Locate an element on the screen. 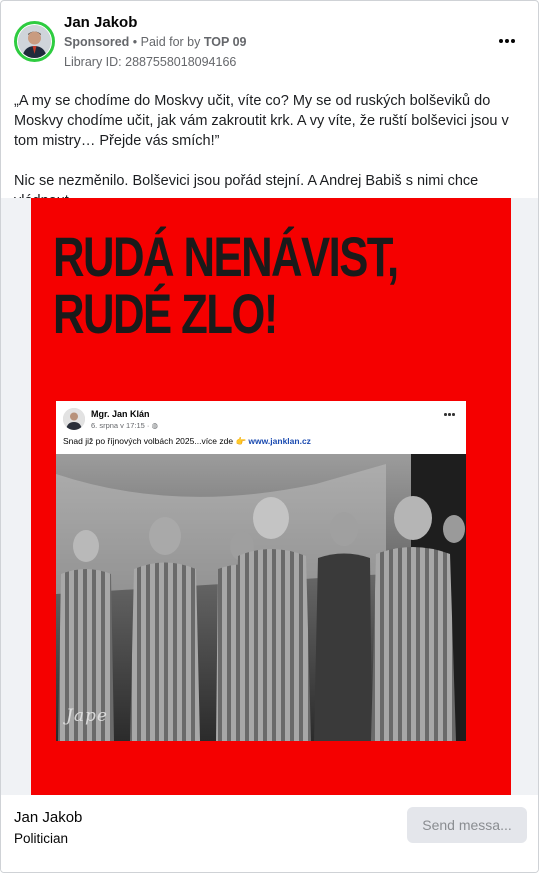 This screenshot has width=539, height=873. paid-by-link: TOP 09 is located at coordinates (225, 42).